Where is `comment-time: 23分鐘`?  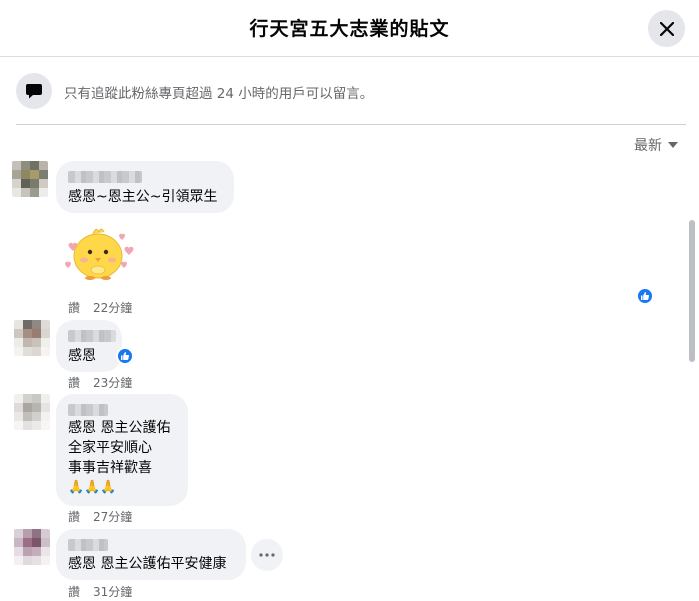
comment-time: 23分鐘 is located at coordinates (112, 383).